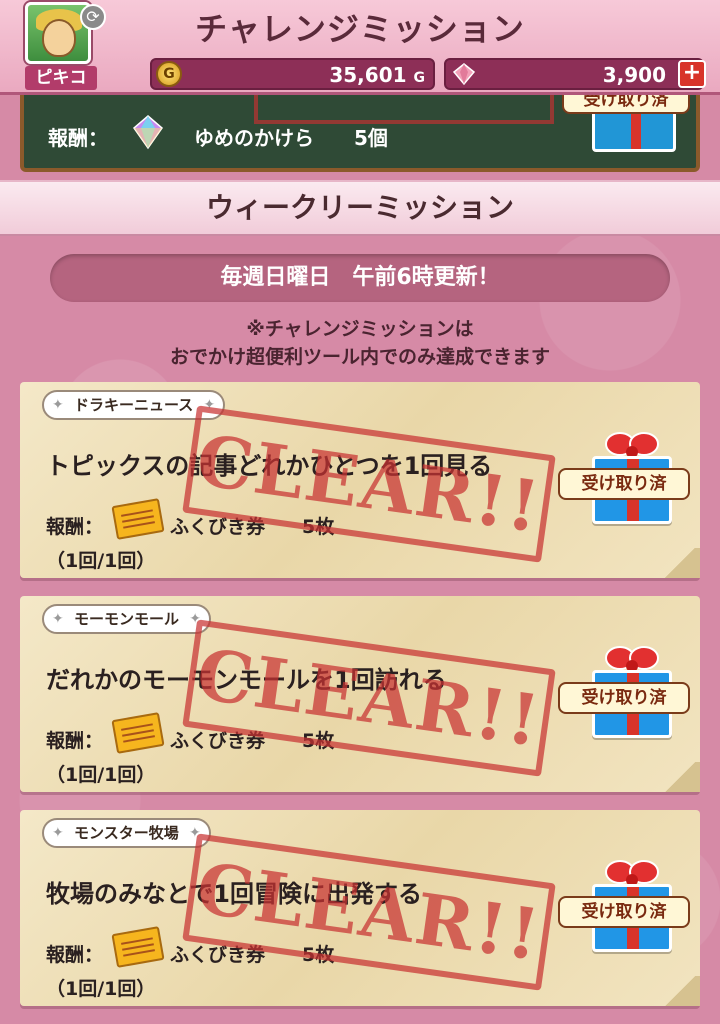 Image resolution: width=720 pixels, height=1024 pixels. I want to click on dream-shard-icon, so click(148, 132).